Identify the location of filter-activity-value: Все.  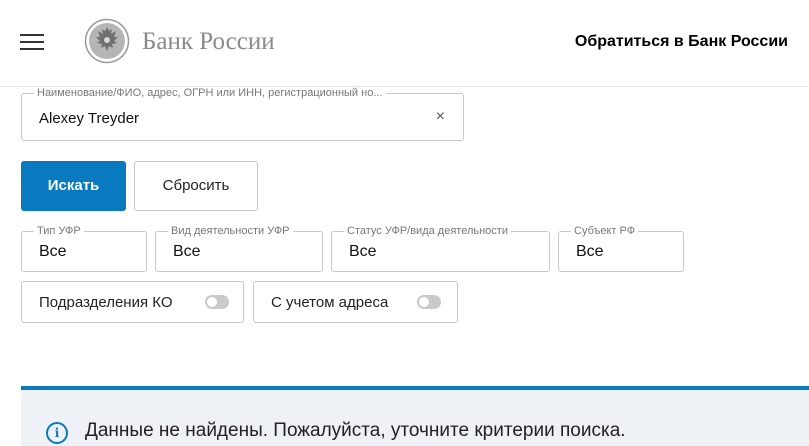
(187, 252).